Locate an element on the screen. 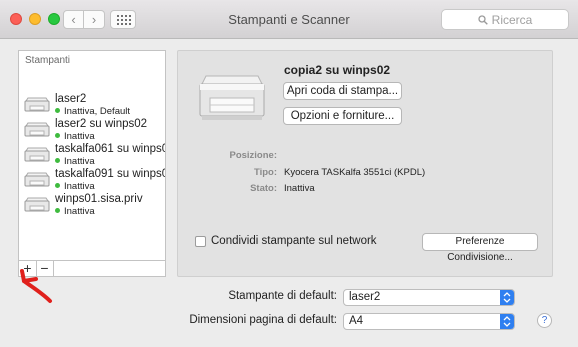  page-size-value: A4 is located at coordinates (356, 321).